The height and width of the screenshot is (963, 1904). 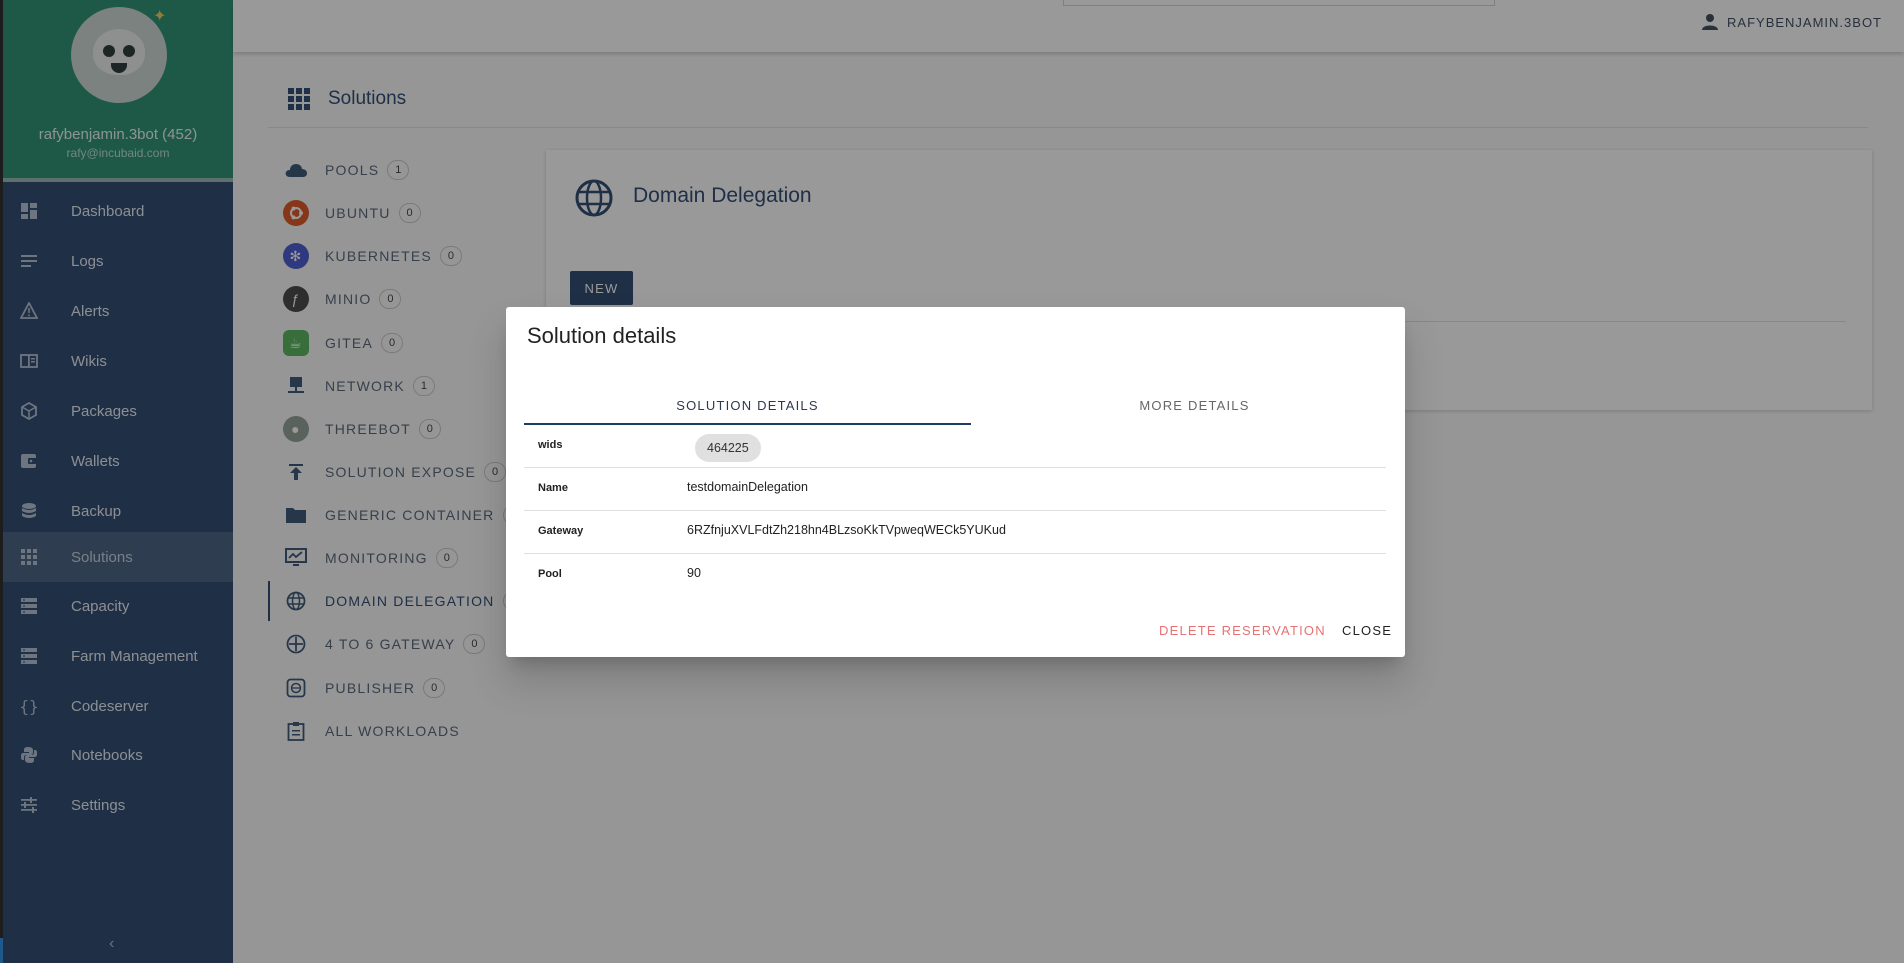 I want to click on detail-row: Name testdomainDelegation, so click(x=955, y=489).